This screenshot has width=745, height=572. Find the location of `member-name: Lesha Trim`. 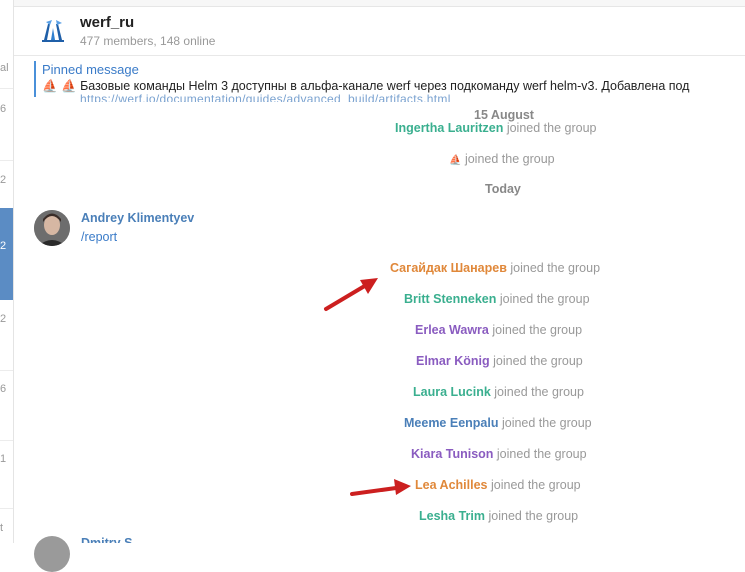

member-name: Lesha Trim is located at coordinates (452, 516).